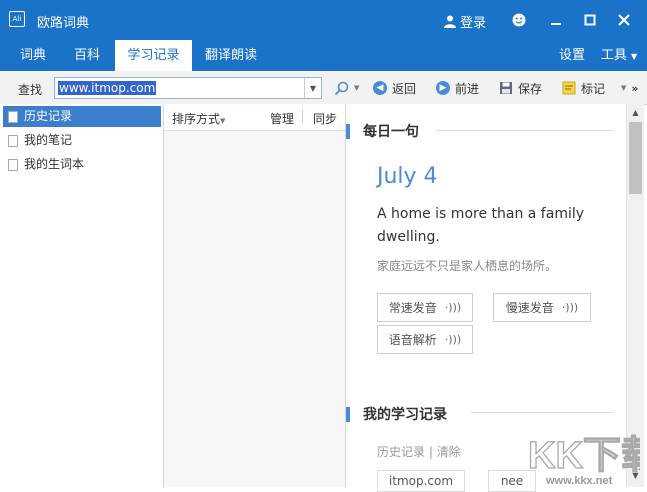  I want to click on forward-label: 前进, so click(467, 88).